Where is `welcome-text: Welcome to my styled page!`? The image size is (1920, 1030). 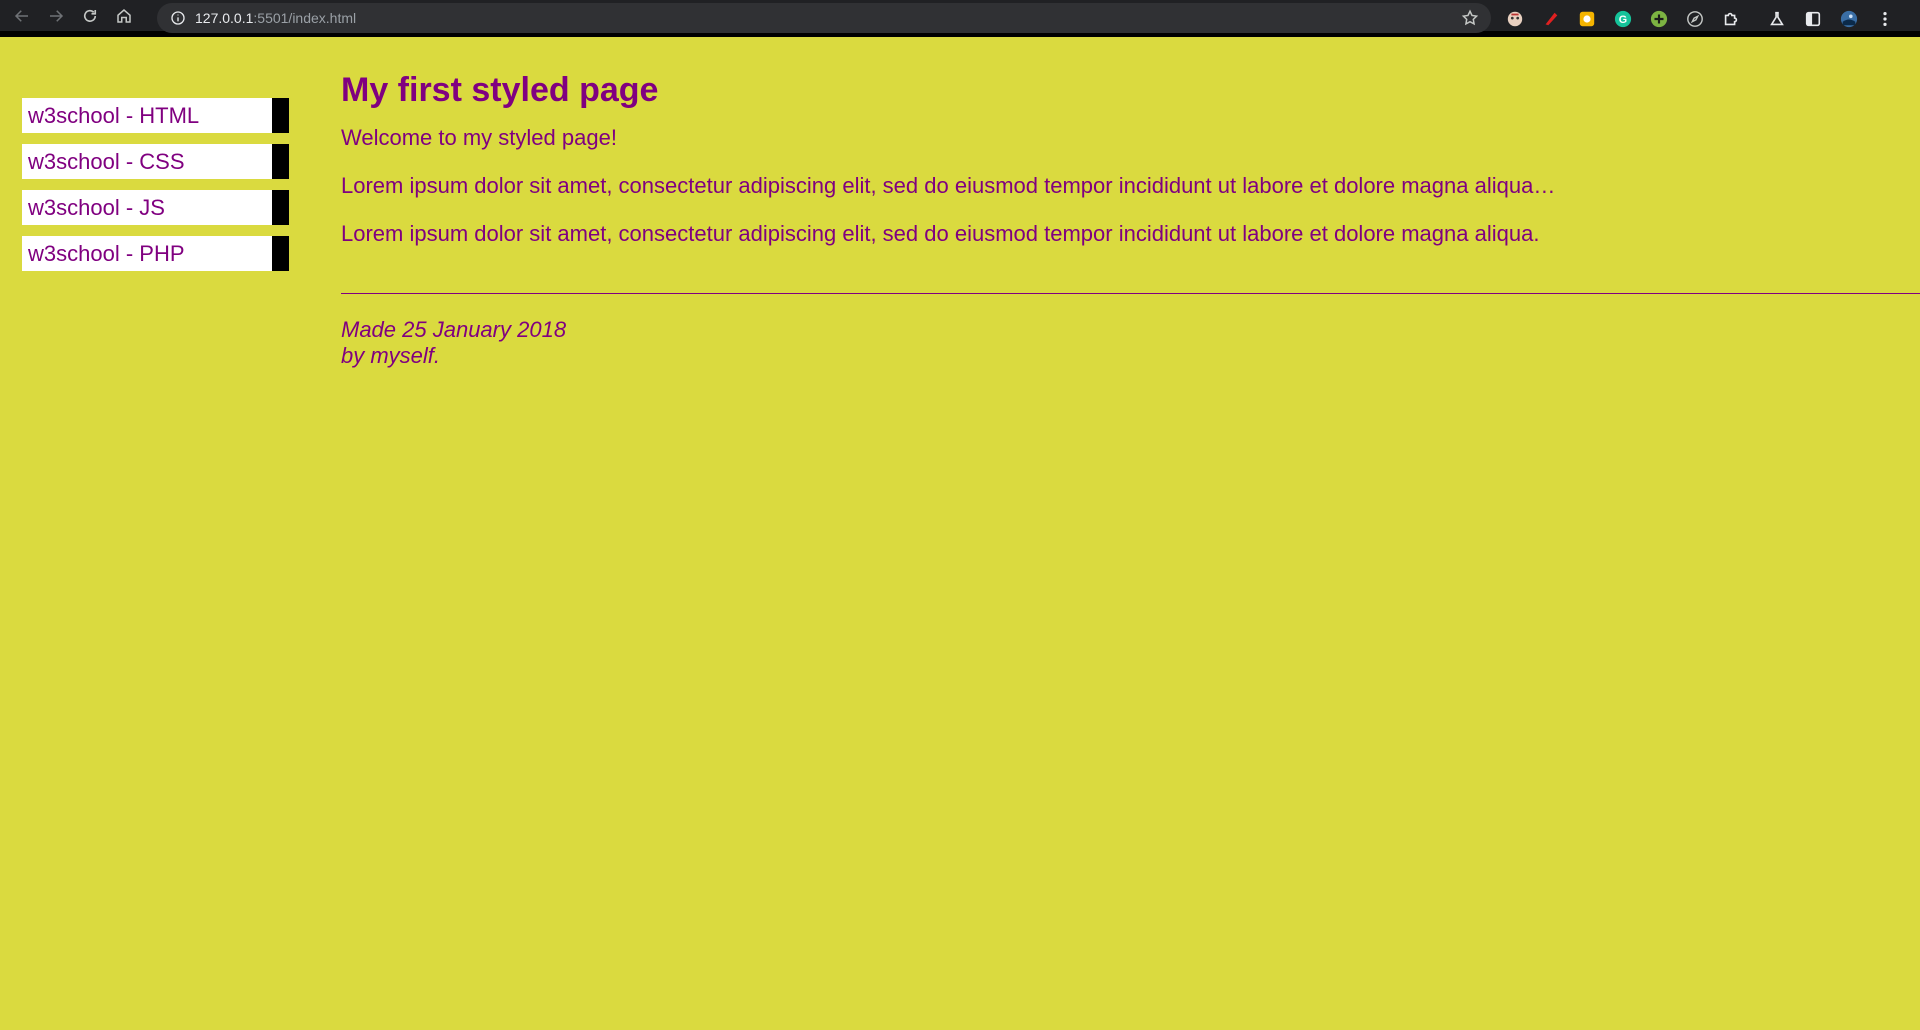
welcome-text: Welcome to my styled page! is located at coordinates (479, 137).